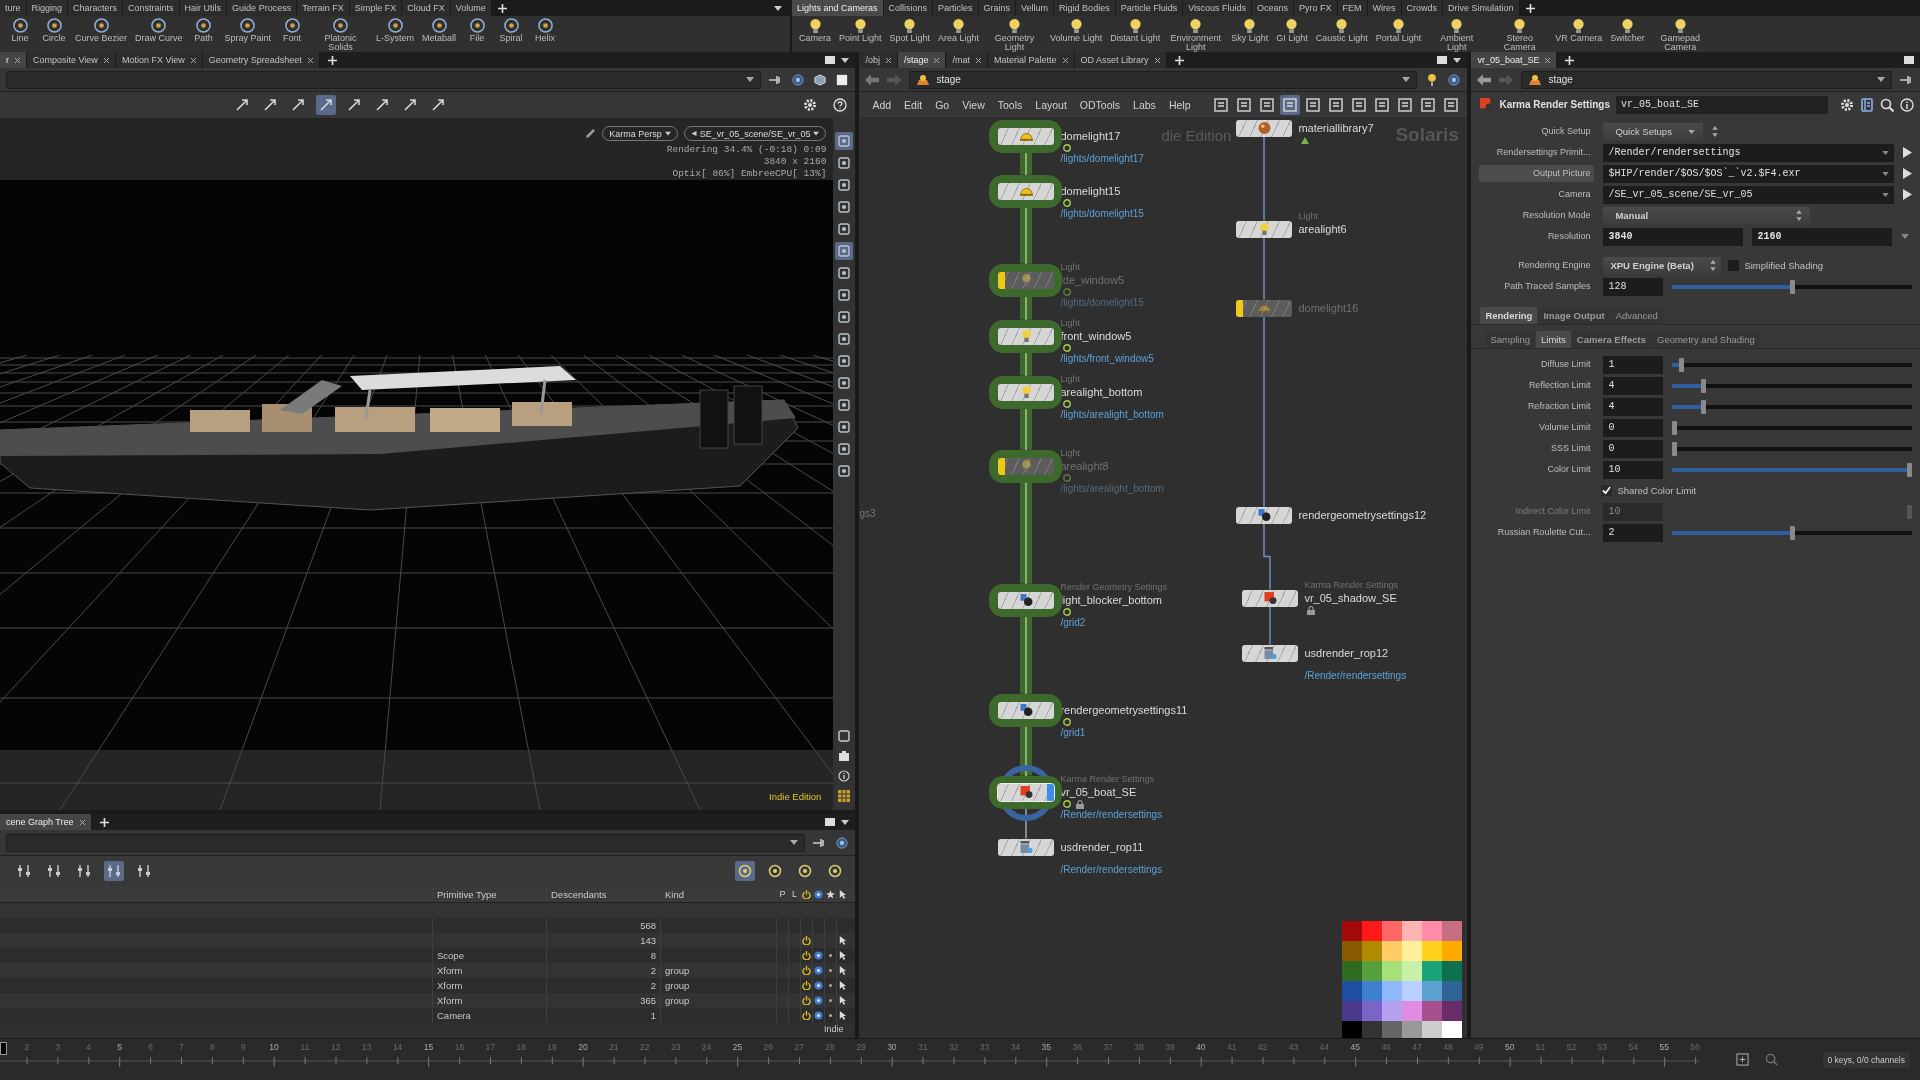 The image size is (1920, 1080). Describe the element at coordinates (1398, 30) in the screenshot. I see `shelf-tool: Portal Light` at that location.